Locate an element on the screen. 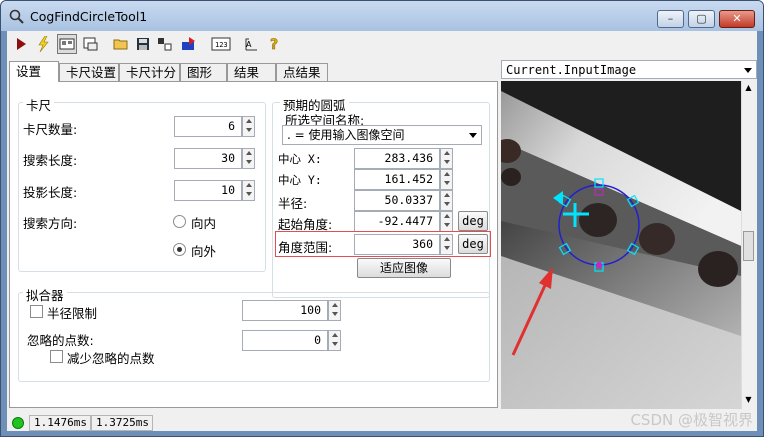 Image resolution: width=764 pixels, height=437 pixels. numeric-display-icon: 123 is located at coordinates (221, 44).